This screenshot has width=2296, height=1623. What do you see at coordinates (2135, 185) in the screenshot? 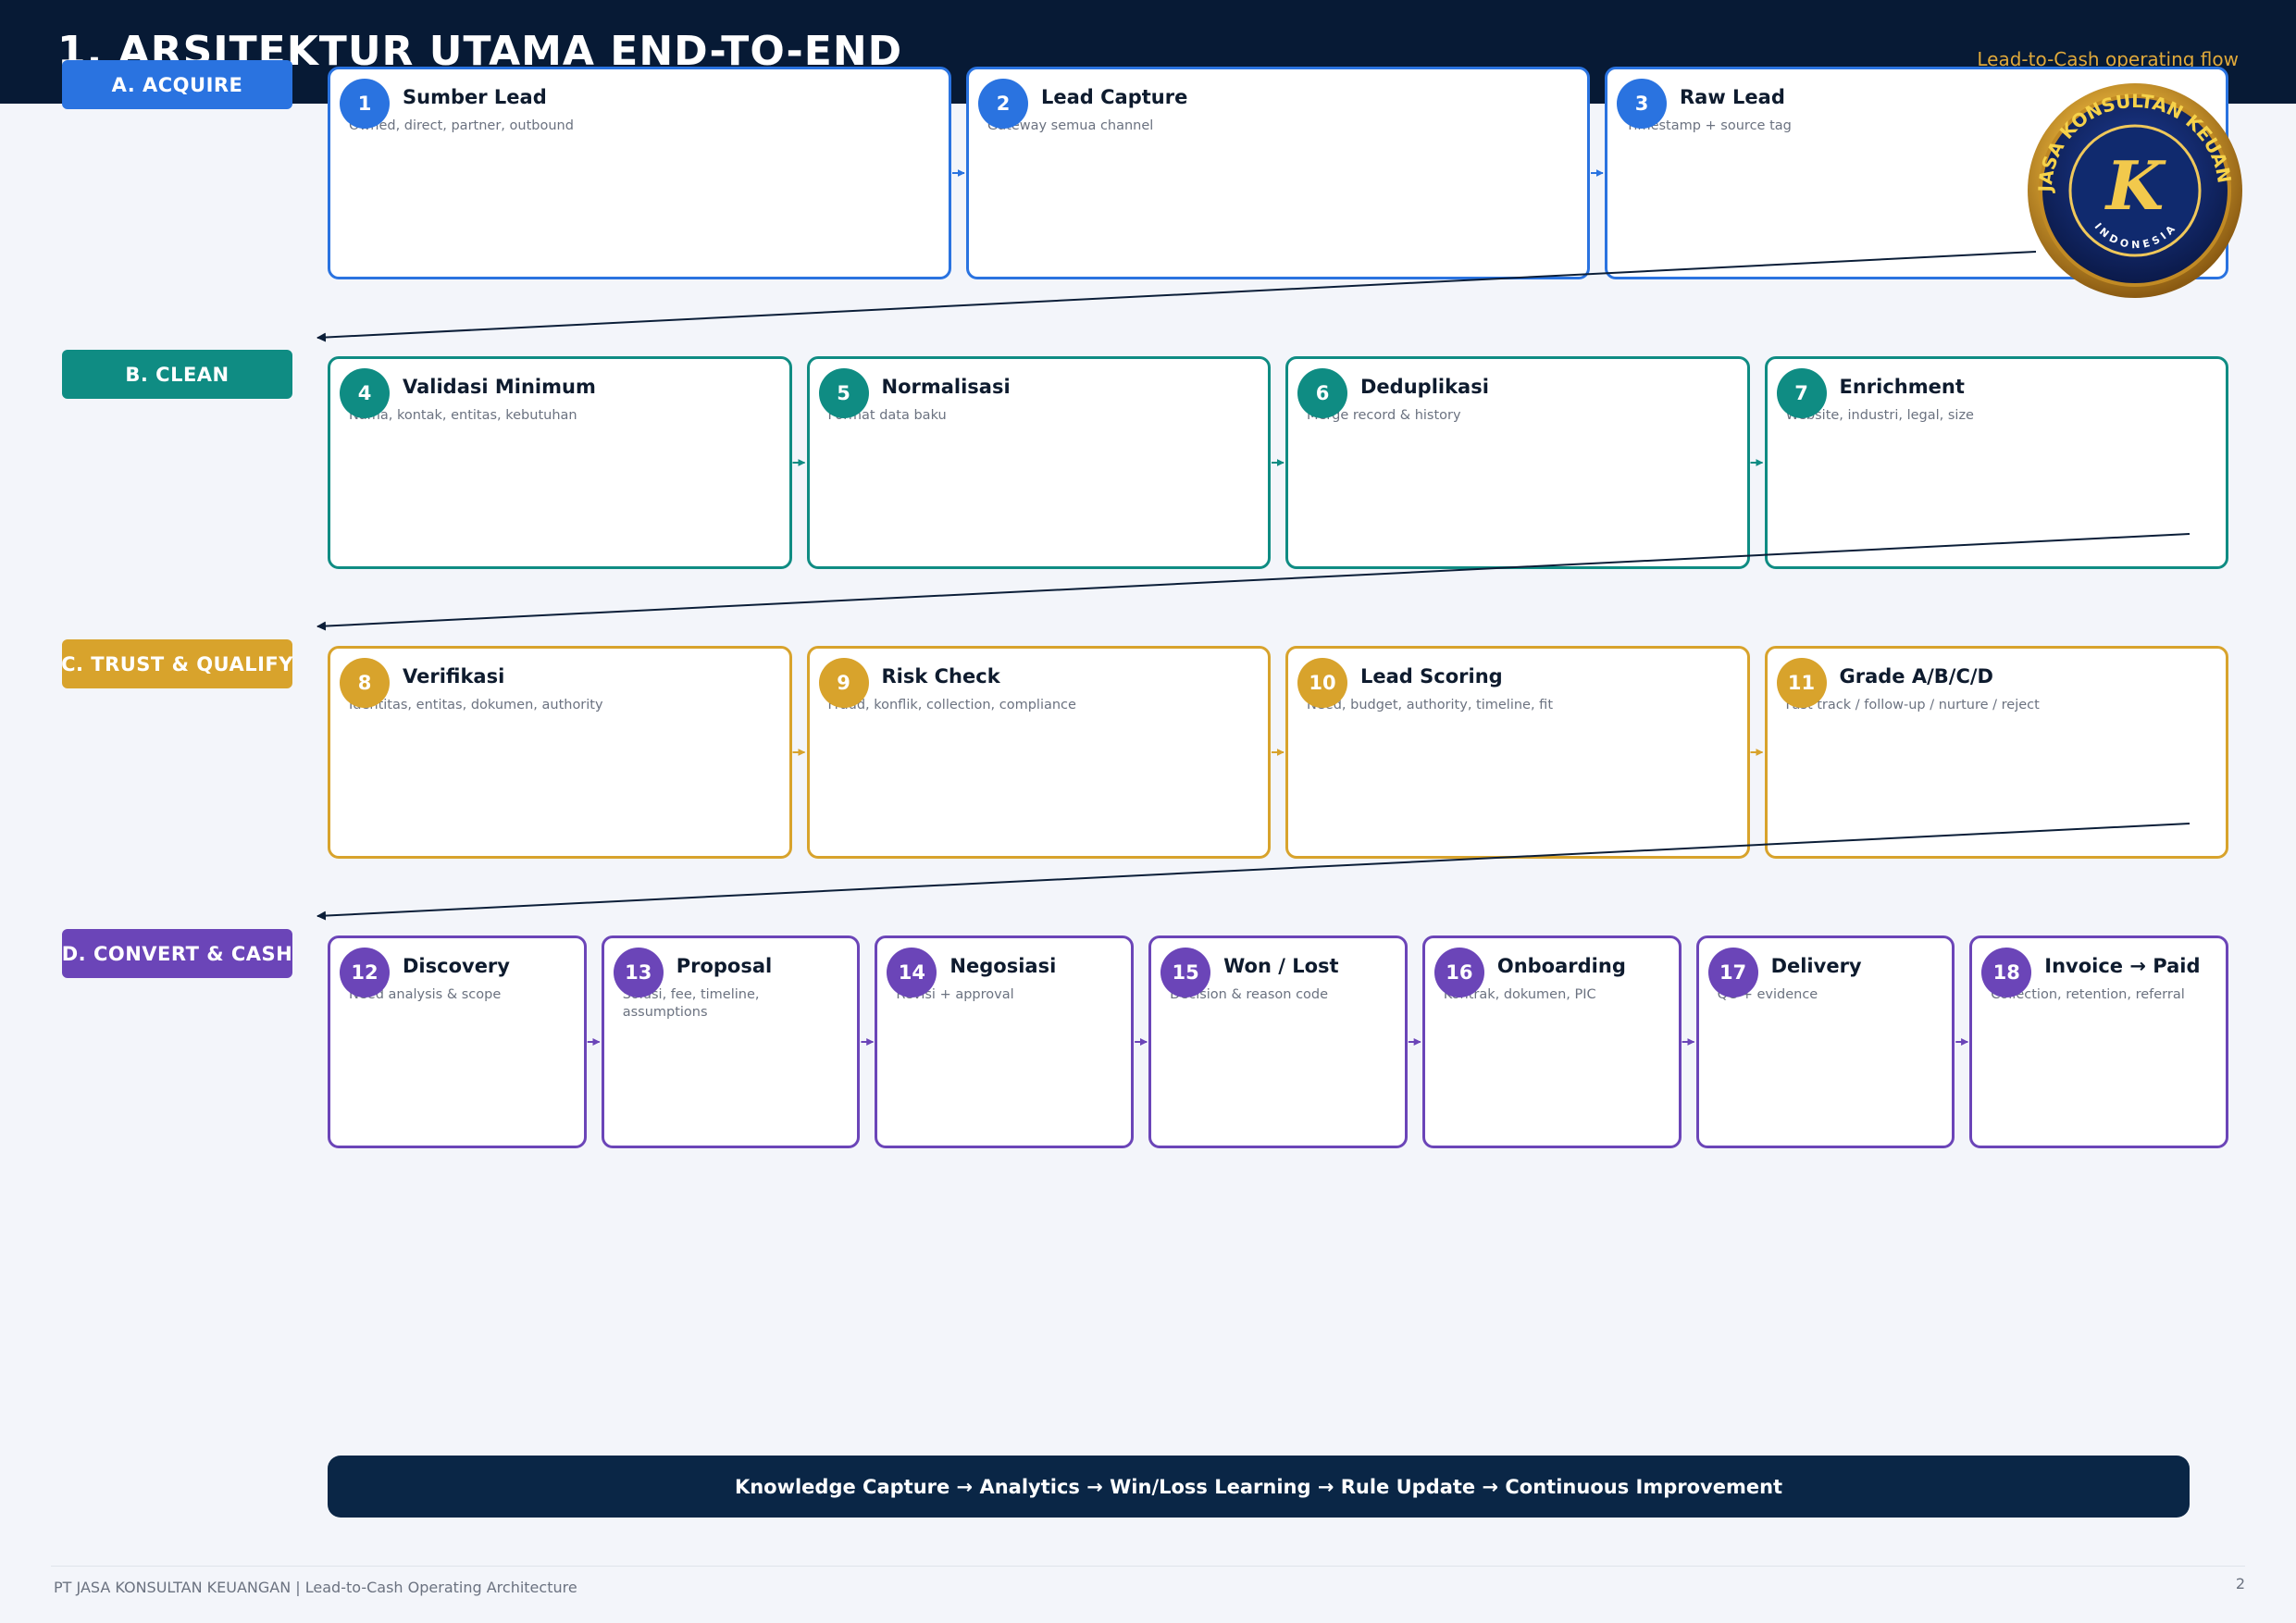
I see `seal-monogram: K` at bounding box center [2135, 185].